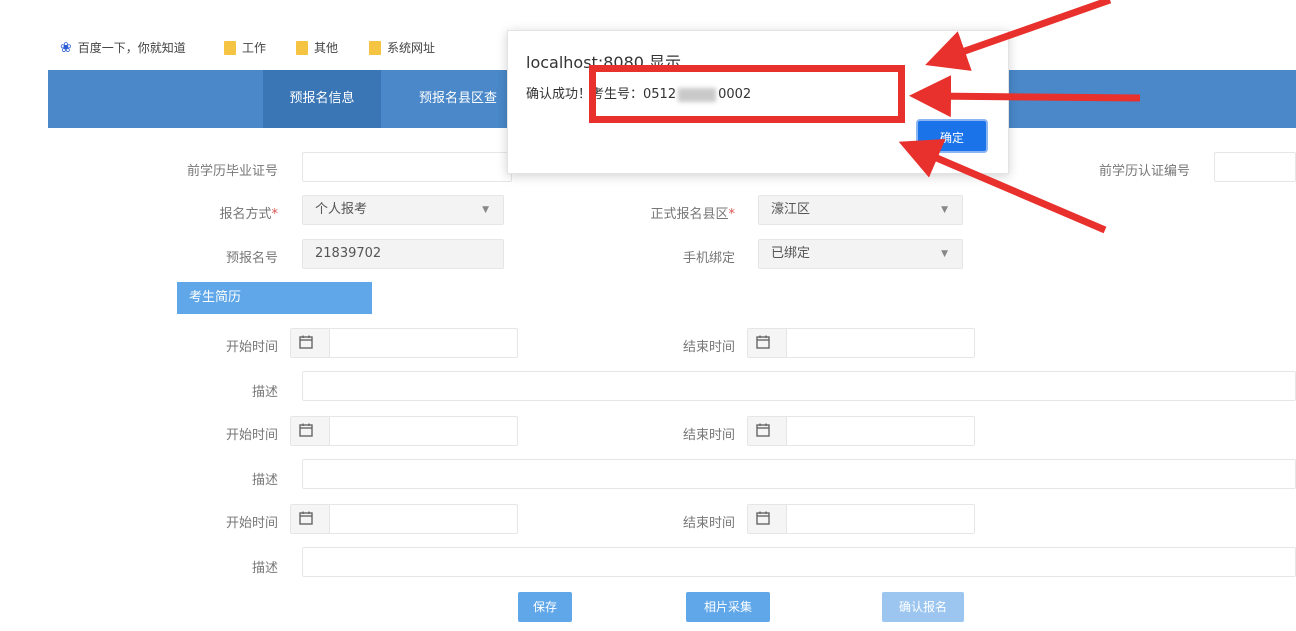 This screenshot has width=1296, height=631. What do you see at coordinates (1025, 96) in the screenshot?
I see `arrow-to-message` at bounding box center [1025, 96].